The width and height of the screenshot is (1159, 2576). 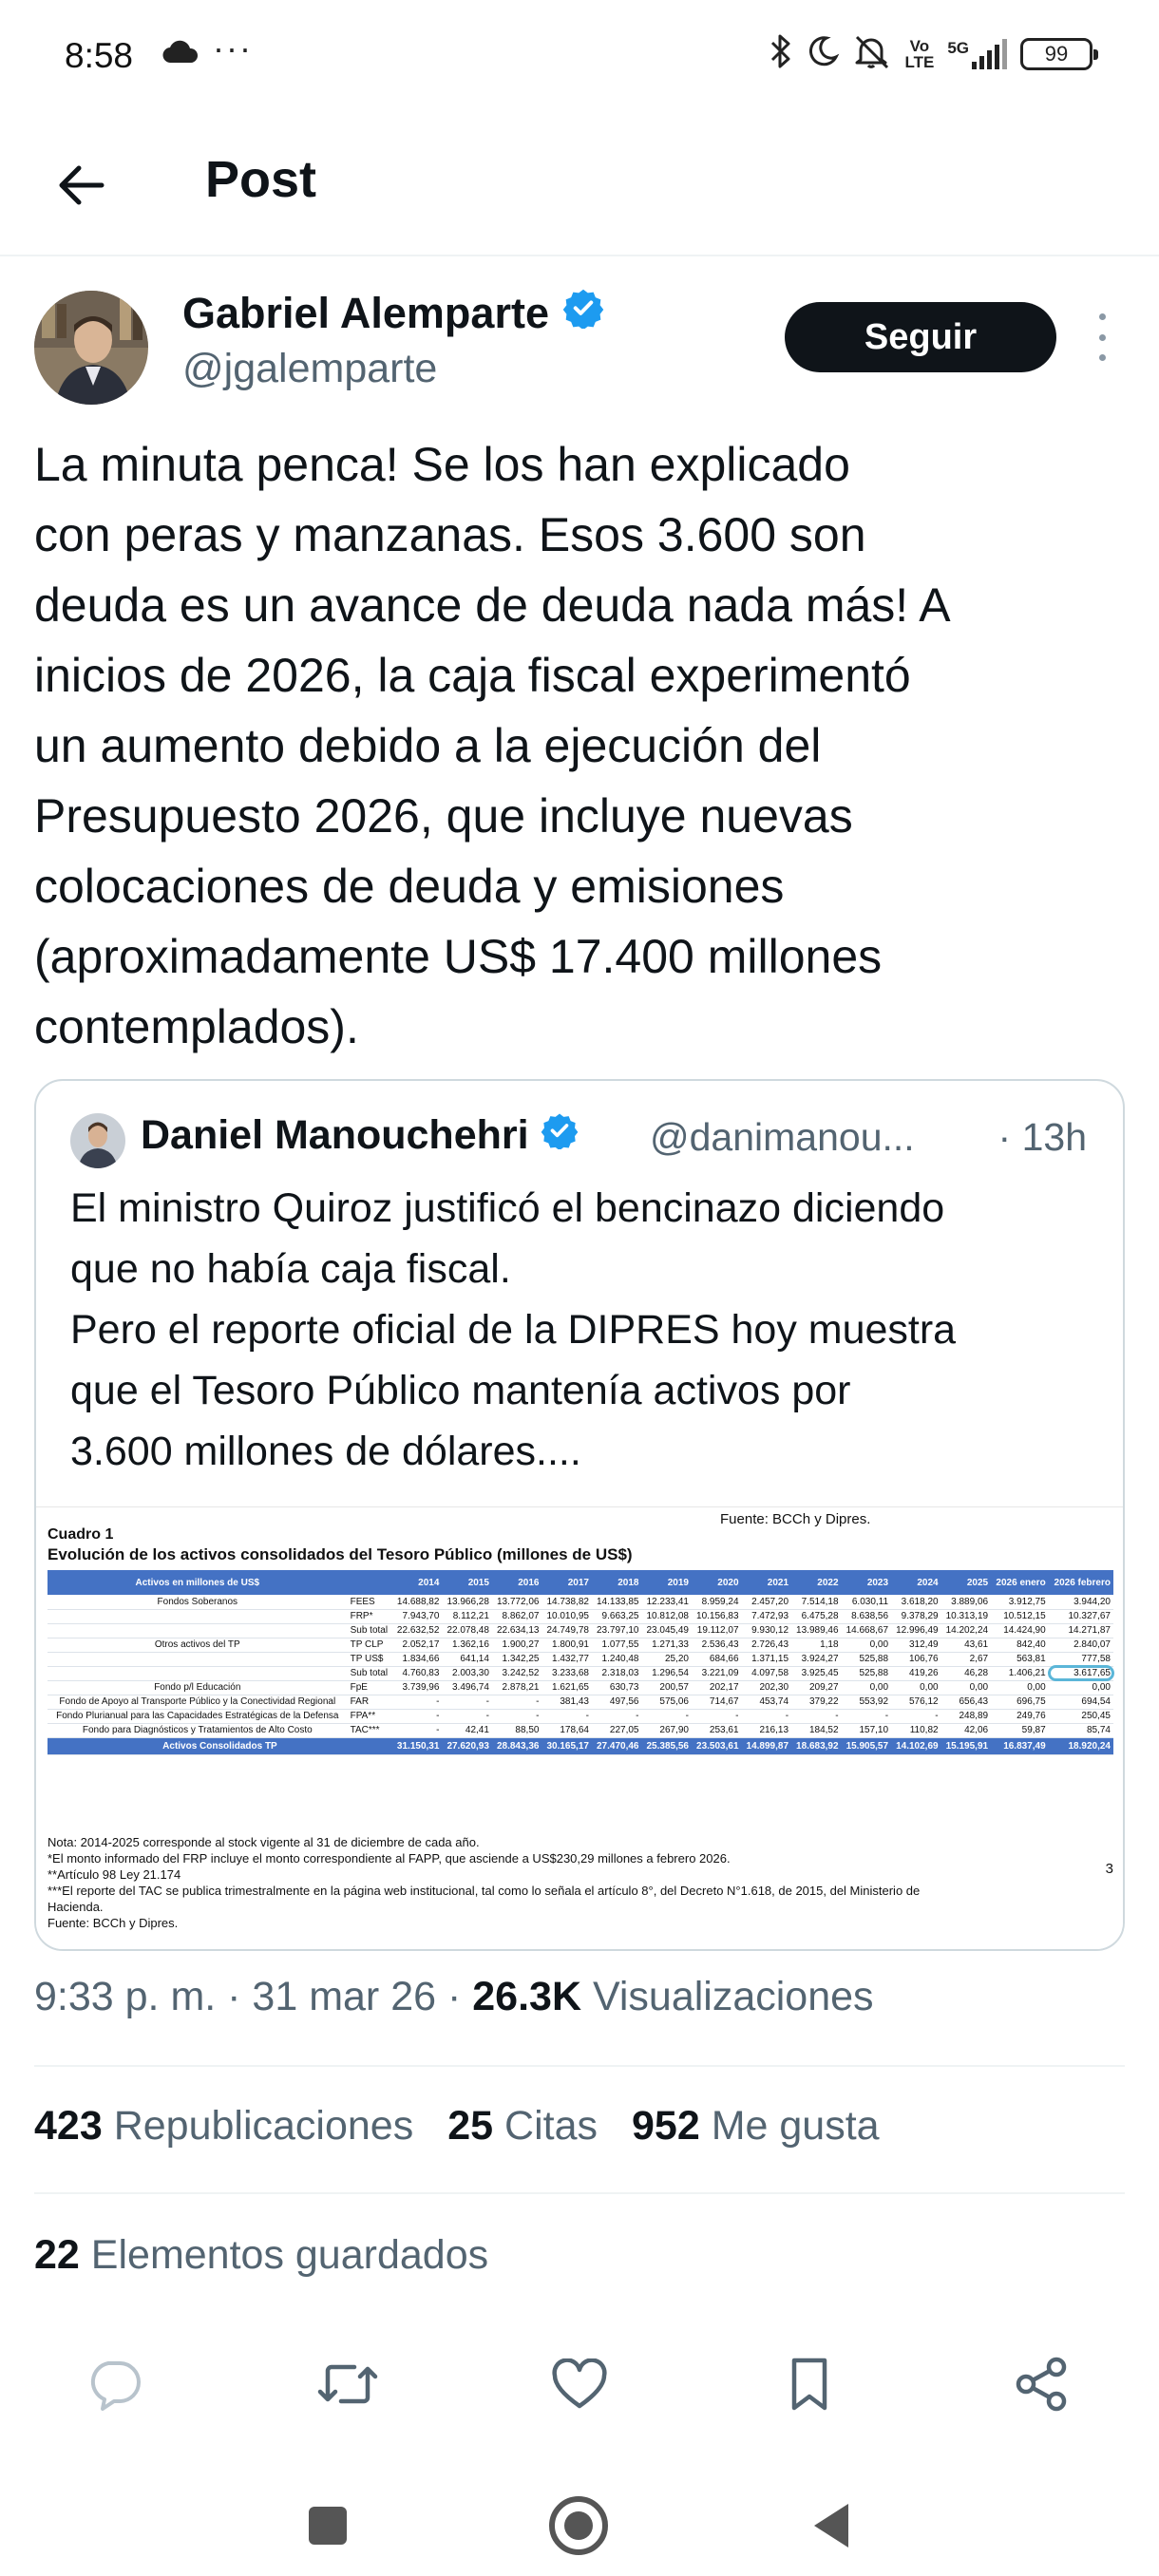 What do you see at coordinates (417, 1630) in the screenshot?
I see `table-cell: 22.632,52` at bounding box center [417, 1630].